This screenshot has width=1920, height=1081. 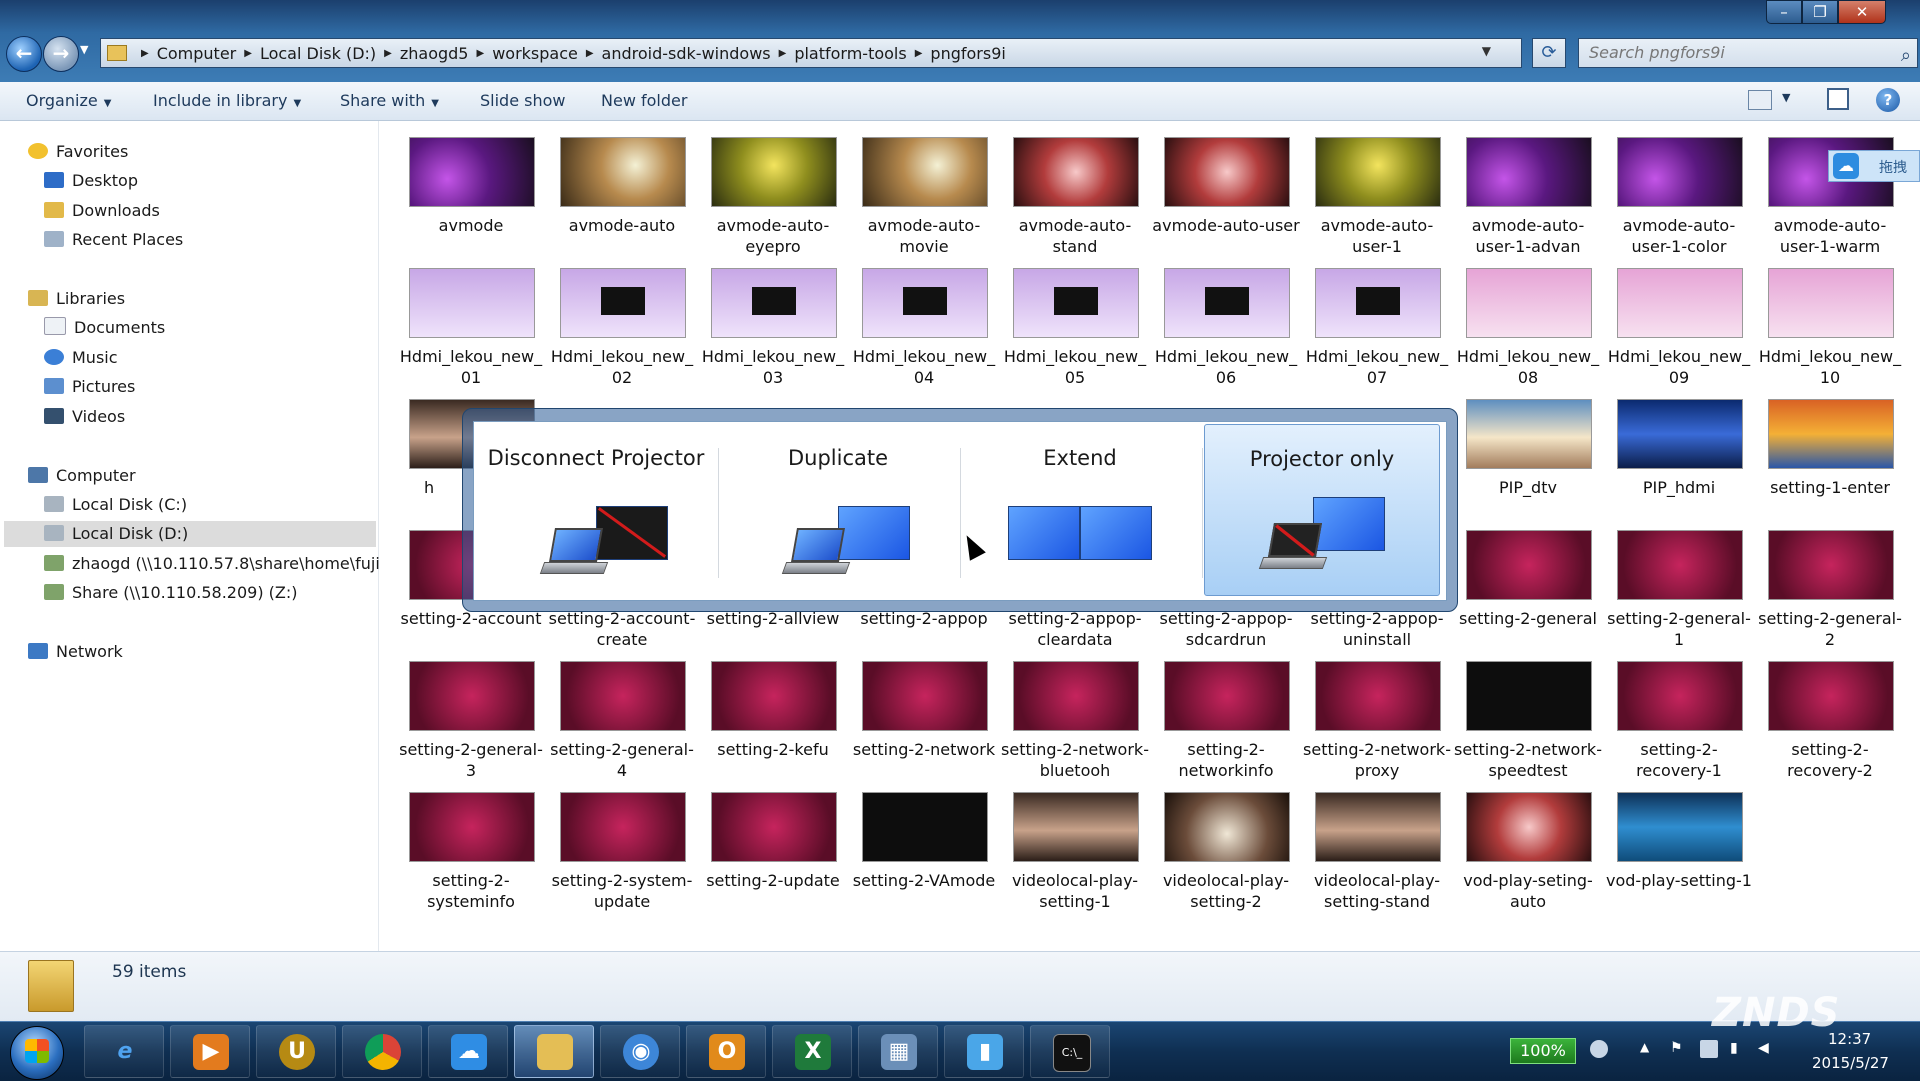 I want to click on nav-network: Network, so click(x=75, y=652).